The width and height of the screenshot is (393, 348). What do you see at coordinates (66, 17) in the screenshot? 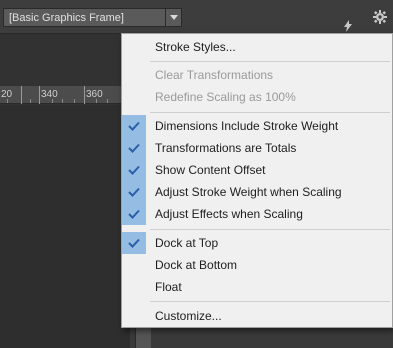
I see `object-style-value: [Basic Graphics Frame]` at bounding box center [66, 17].